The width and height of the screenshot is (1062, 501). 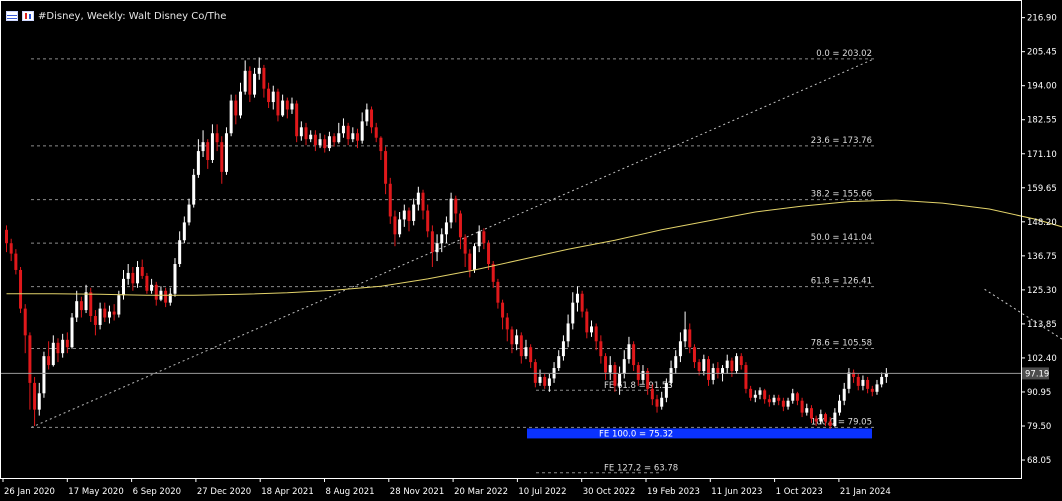 What do you see at coordinates (736, 492) in the screenshot?
I see `x-tick-label: 11 Jun 2023` at bounding box center [736, 492].